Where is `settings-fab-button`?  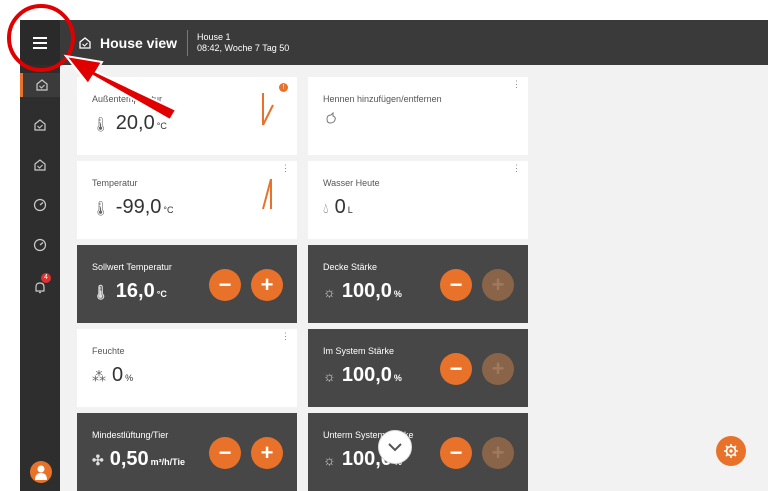 settings-fab-button is located at coordinates (731, 451).